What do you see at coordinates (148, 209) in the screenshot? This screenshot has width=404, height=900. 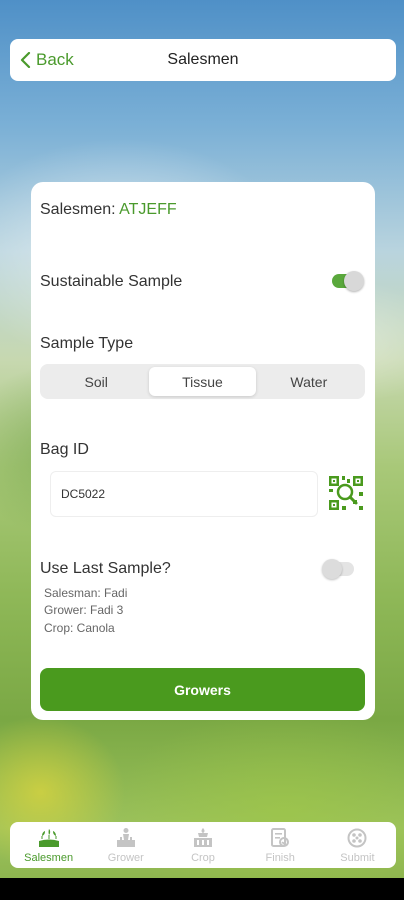 I see `salesmen-value: ATJEFF` at bounding box center [148, 209].